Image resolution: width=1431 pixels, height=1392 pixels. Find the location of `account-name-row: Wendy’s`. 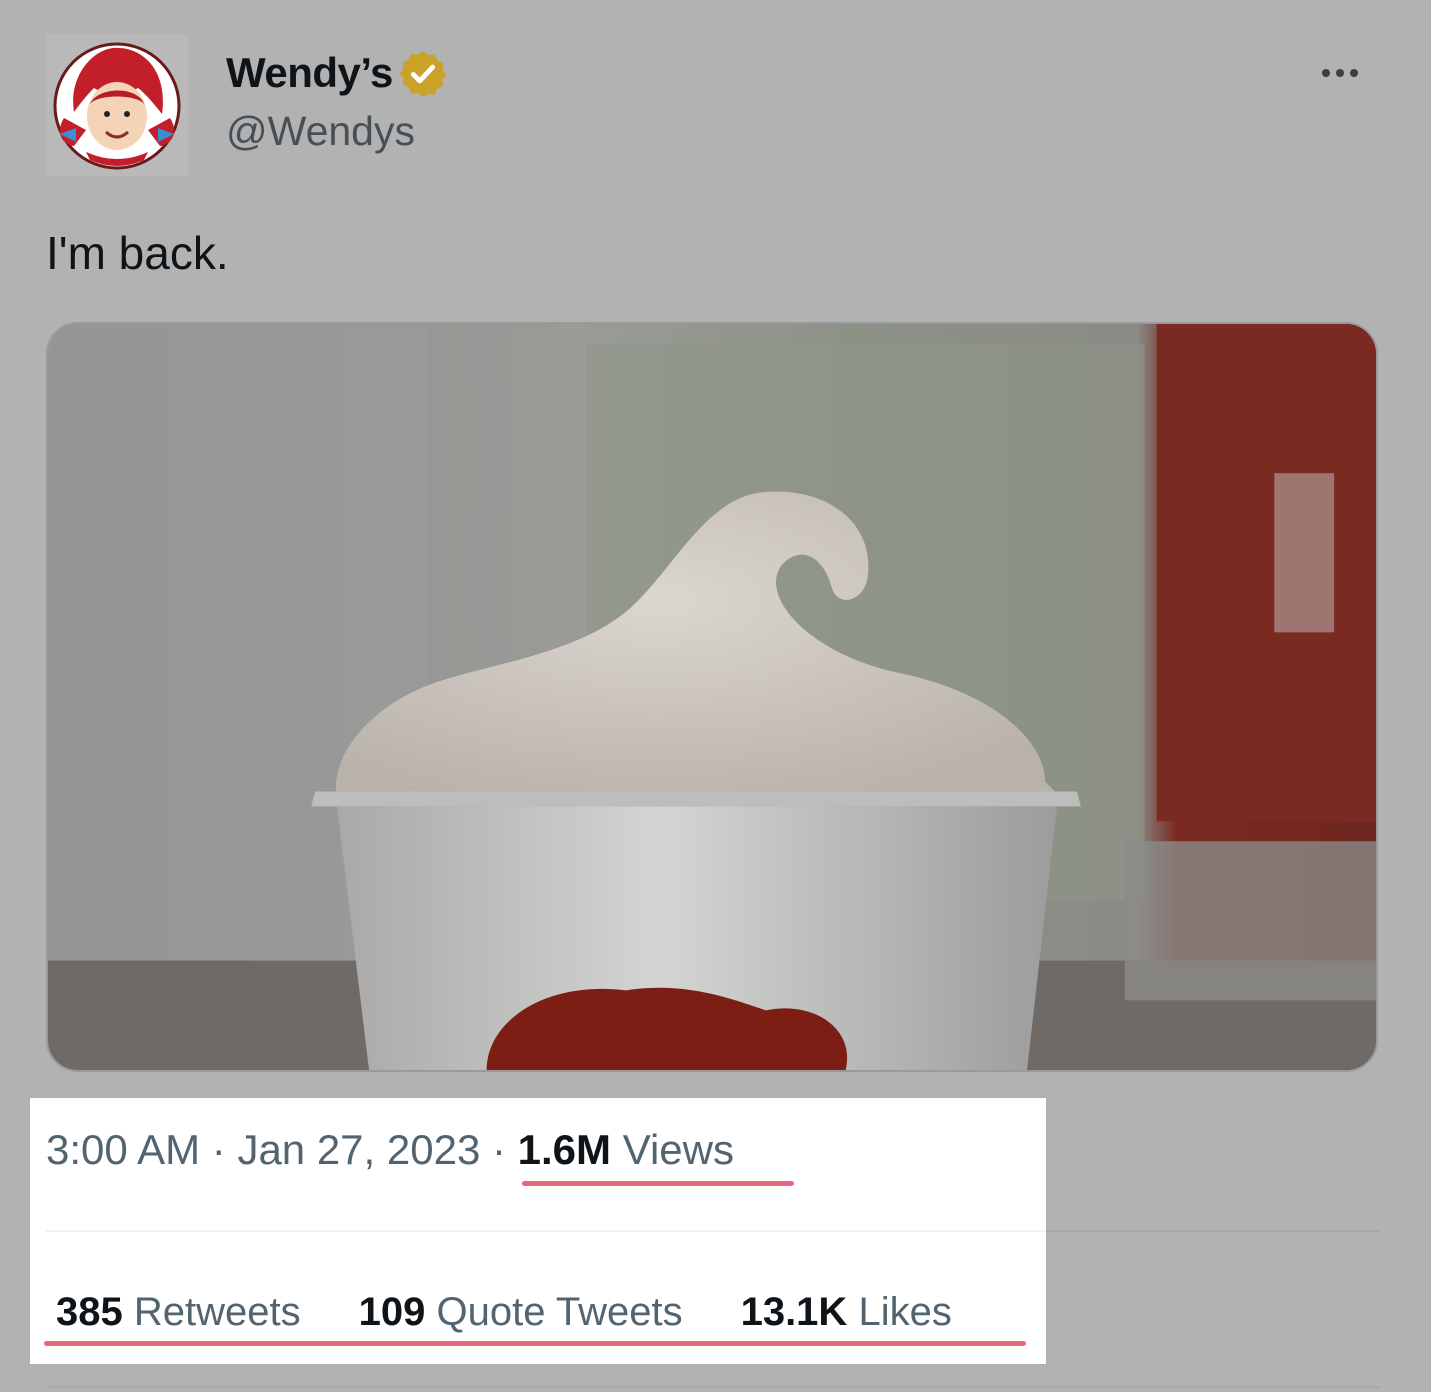

account-name-row: Wendy’s is located at coordinates (337, 73).